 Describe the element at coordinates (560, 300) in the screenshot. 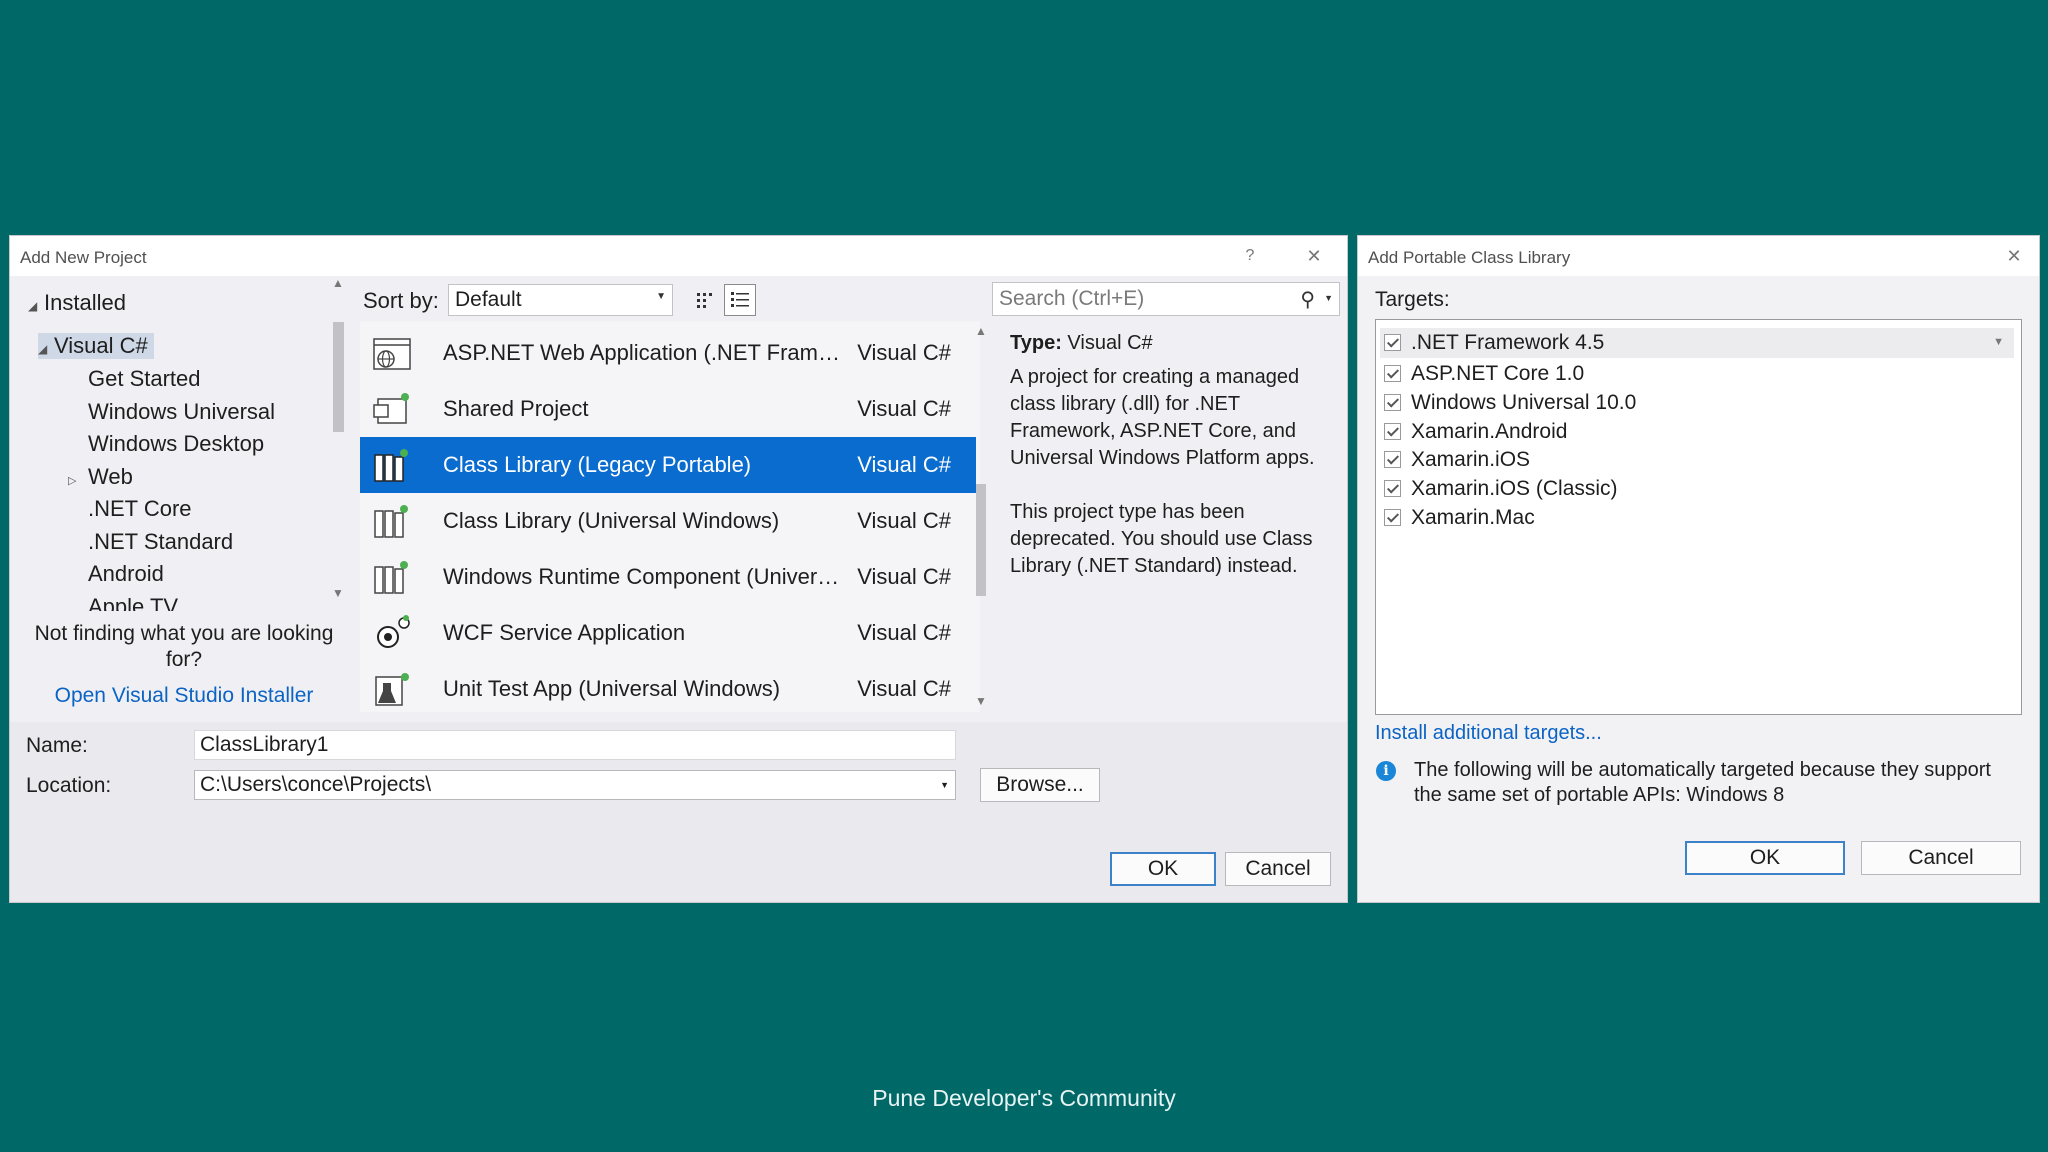

I see `sort-by-dropdown: Default ▼` at that location.